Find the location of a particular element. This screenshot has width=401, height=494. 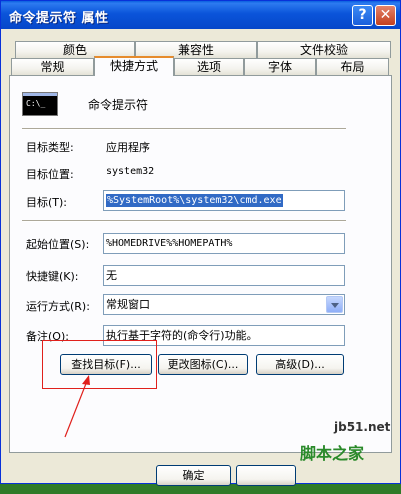

target-type-label: 目标类型: is located at coordinates (50, 147).